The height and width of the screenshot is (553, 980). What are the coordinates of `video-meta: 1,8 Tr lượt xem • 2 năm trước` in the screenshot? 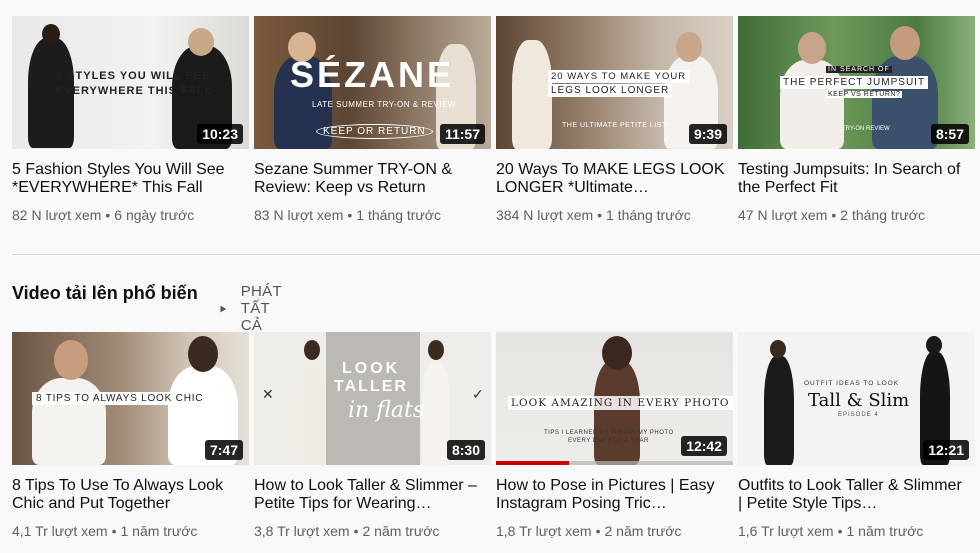 It's located at (614, 531).